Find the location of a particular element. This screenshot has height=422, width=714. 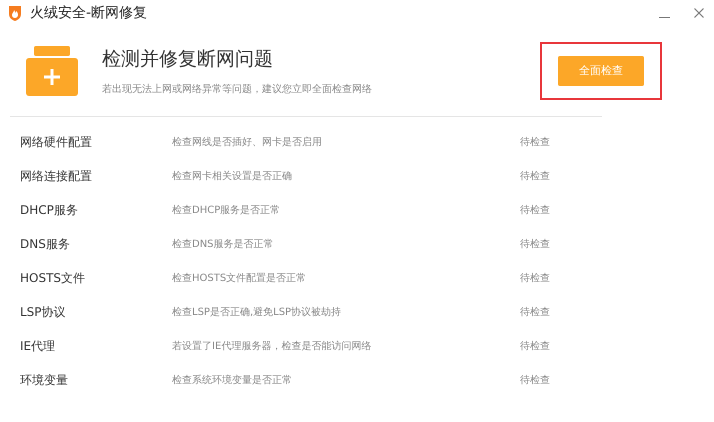

page-heading: 检测并修复断网问题 is located at coordinates (188, 59).